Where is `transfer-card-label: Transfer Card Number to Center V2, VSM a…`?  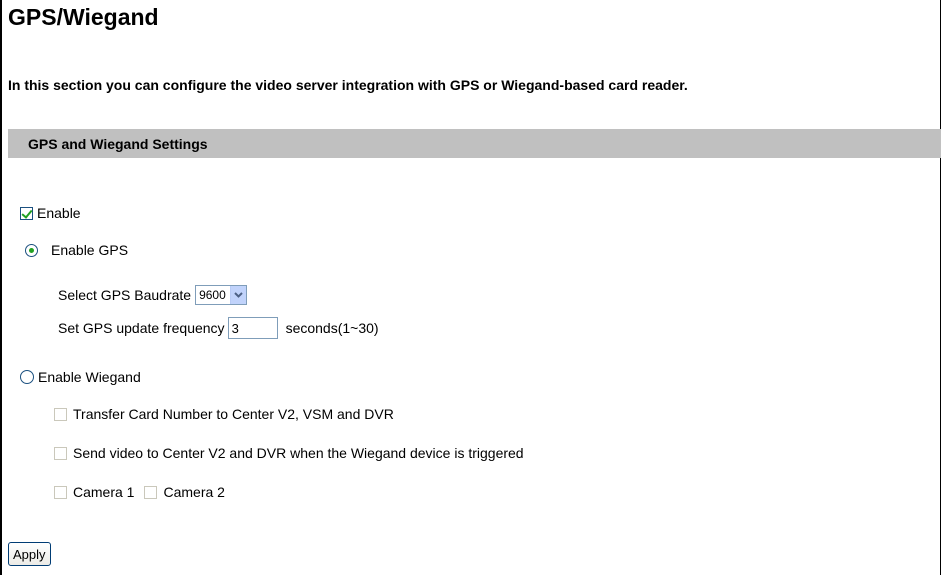 transfer-card-label: Transfer Card Number to Center V2, VSM a… is located at coordinates (233, 414).